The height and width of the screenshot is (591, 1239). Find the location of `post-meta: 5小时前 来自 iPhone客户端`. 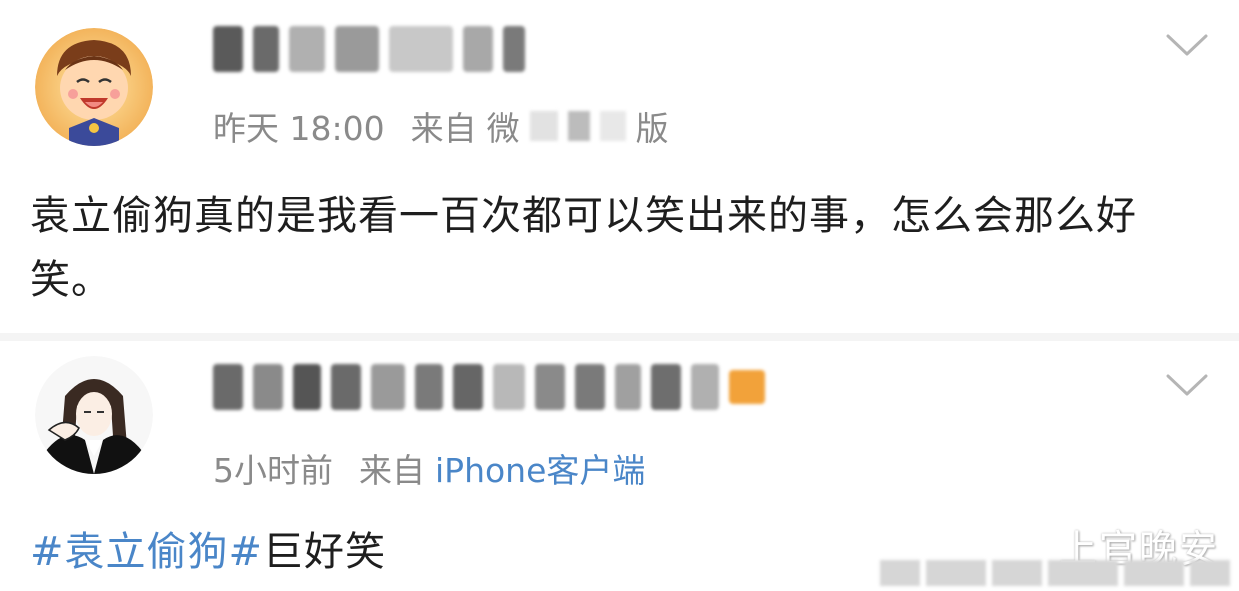

post-meta: 5小时前 来自 iPhone客户端 is located at coordinates (429, 468).